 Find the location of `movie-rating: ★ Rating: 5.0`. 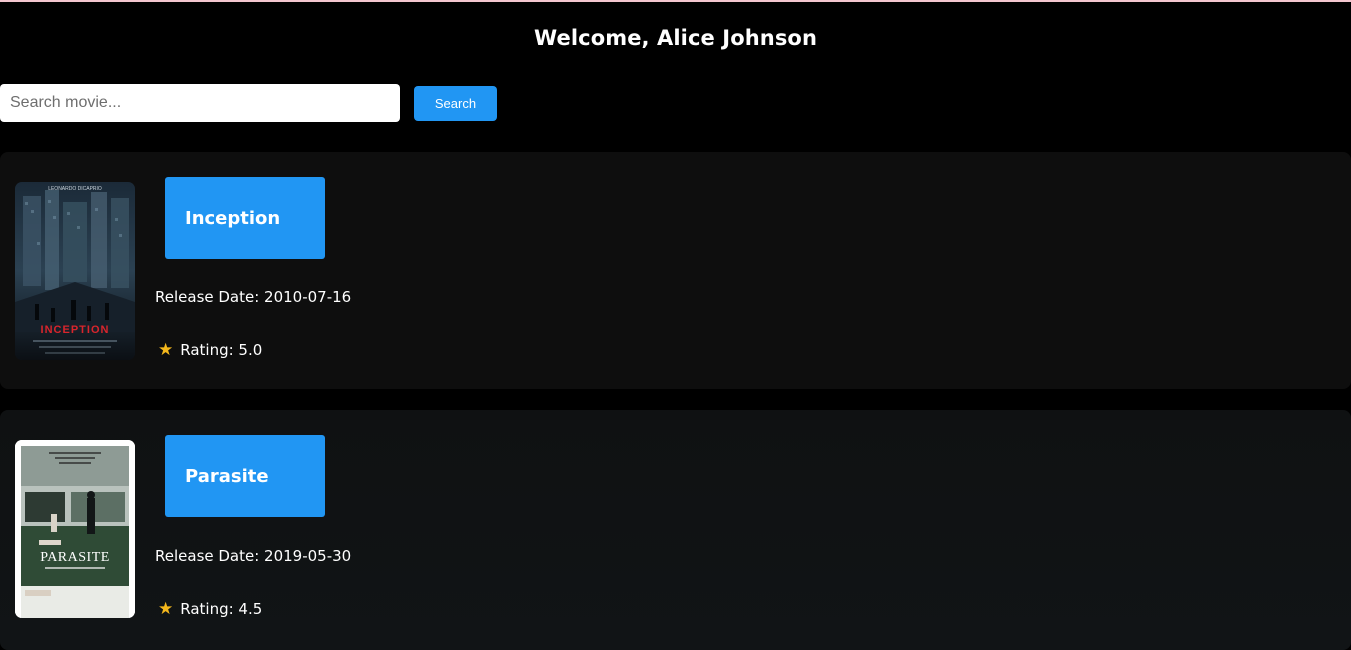

movie-rating: ★ Rating: 5.0 is located at coordinates (210, 350).